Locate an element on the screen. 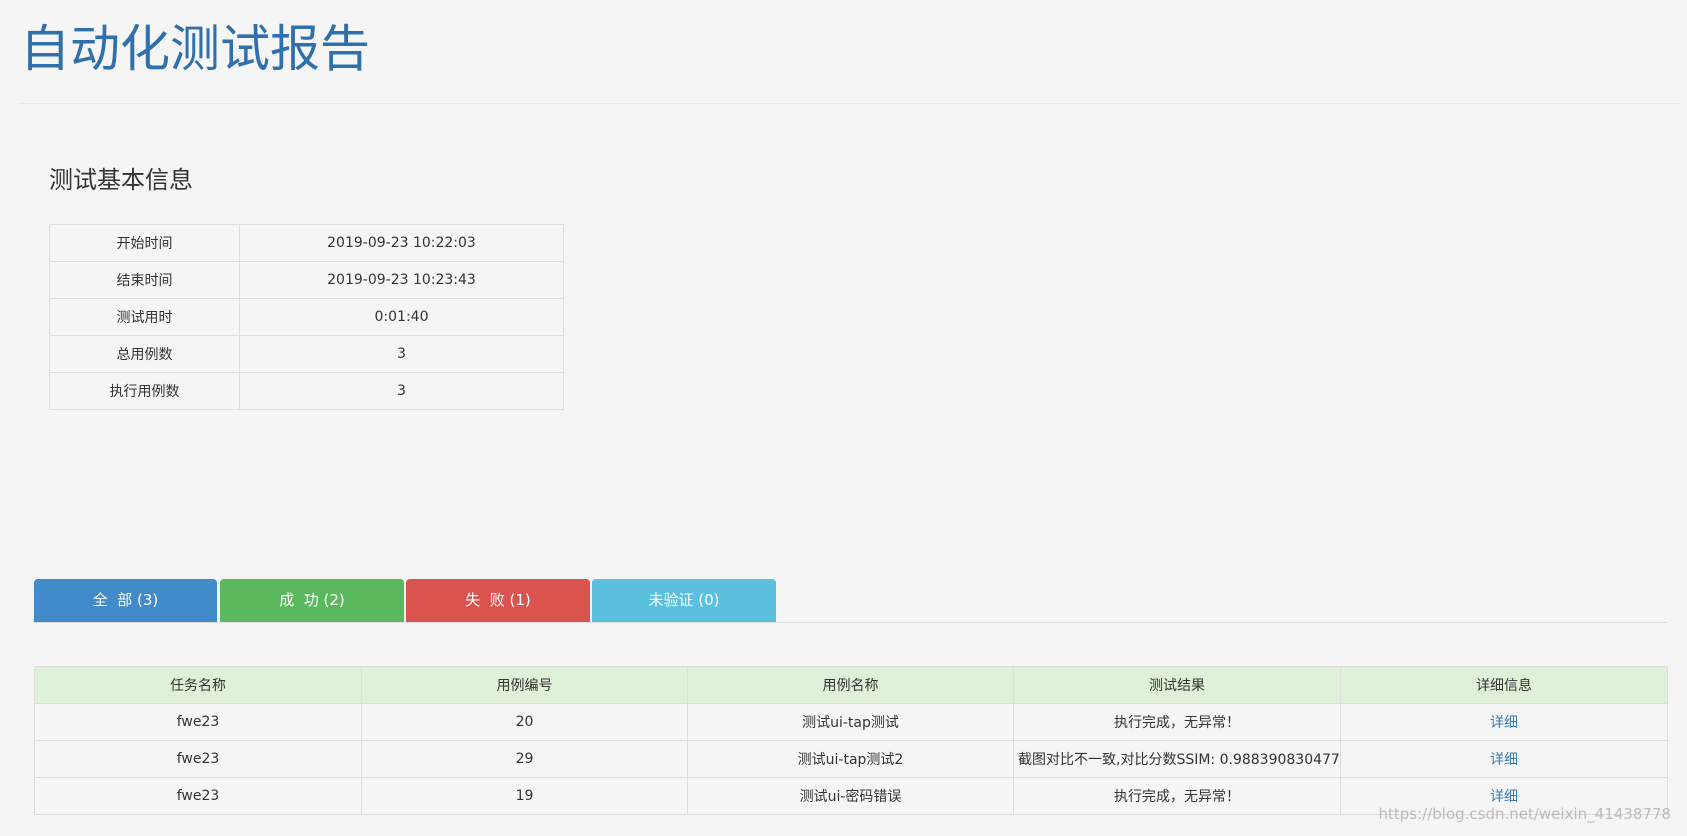 The image size is (1687, 836). watermark: https://blog.csdn.net/weixin_41438778 is located at coordinates (1524, 814).